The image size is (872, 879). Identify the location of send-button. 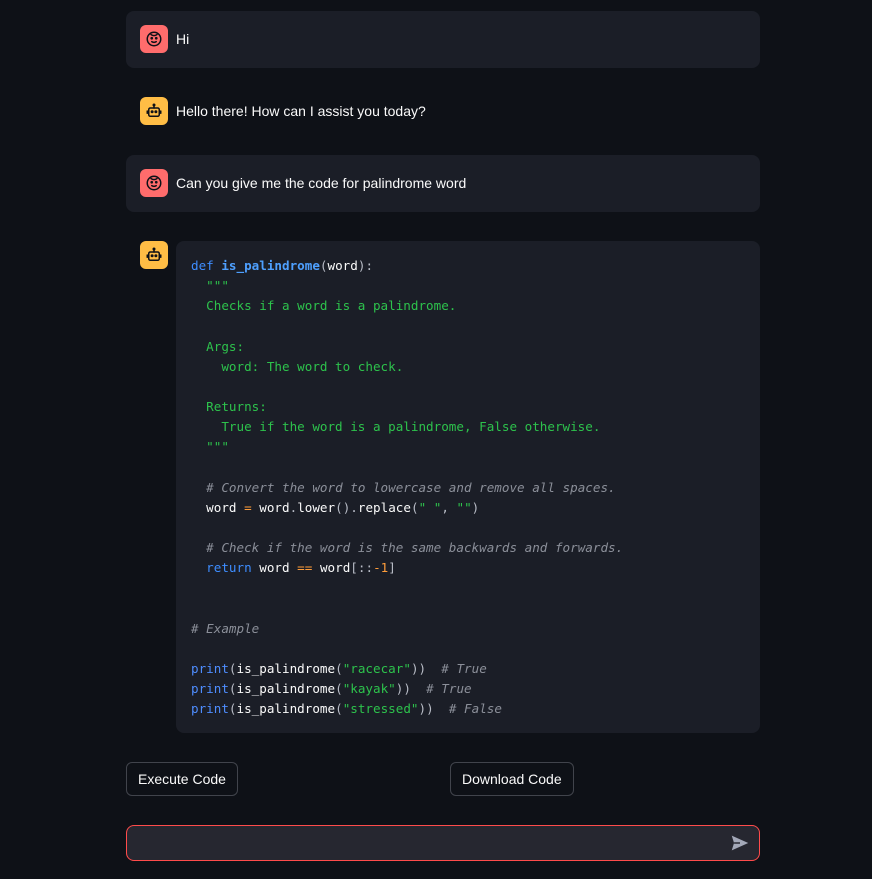
(740, 843).